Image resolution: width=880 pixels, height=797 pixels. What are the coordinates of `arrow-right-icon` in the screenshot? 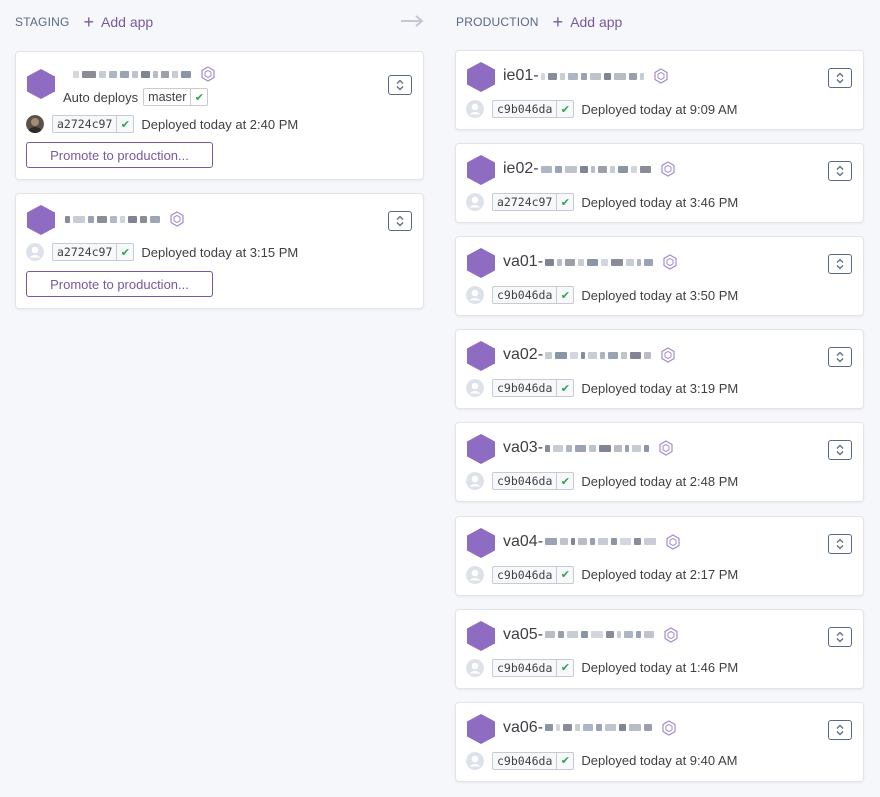 It's located at (412, 21).